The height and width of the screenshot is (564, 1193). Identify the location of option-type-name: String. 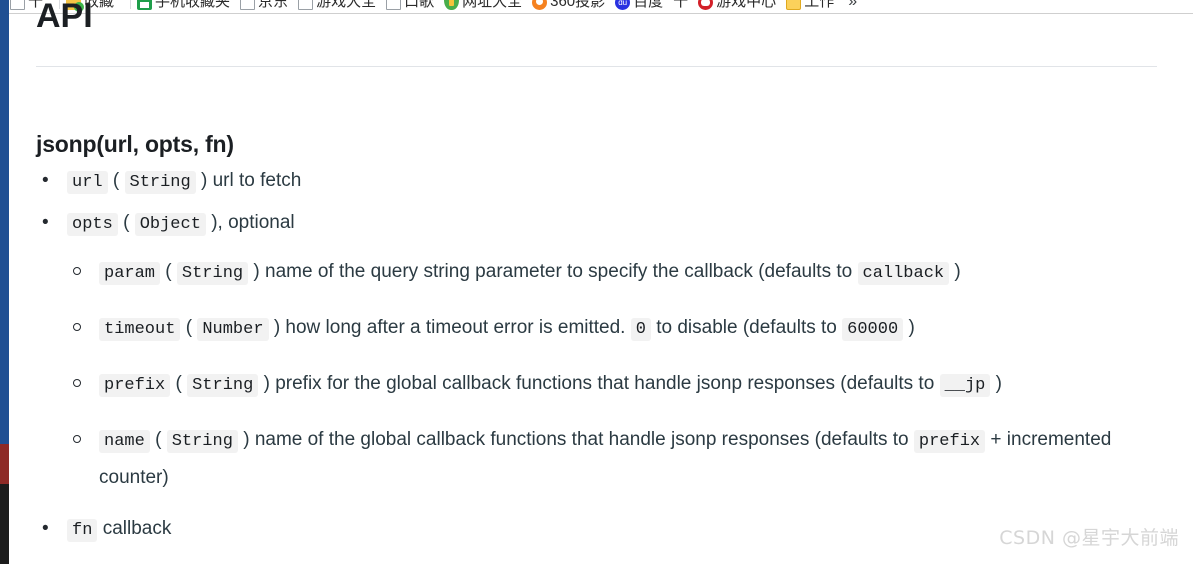
(202, 441).